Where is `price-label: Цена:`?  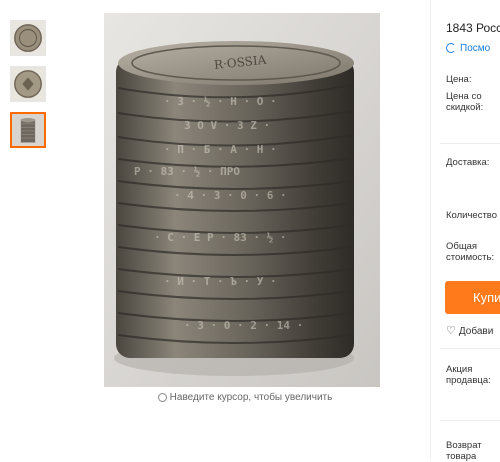
price-label: Цена: is located at coordinates (459, 79).